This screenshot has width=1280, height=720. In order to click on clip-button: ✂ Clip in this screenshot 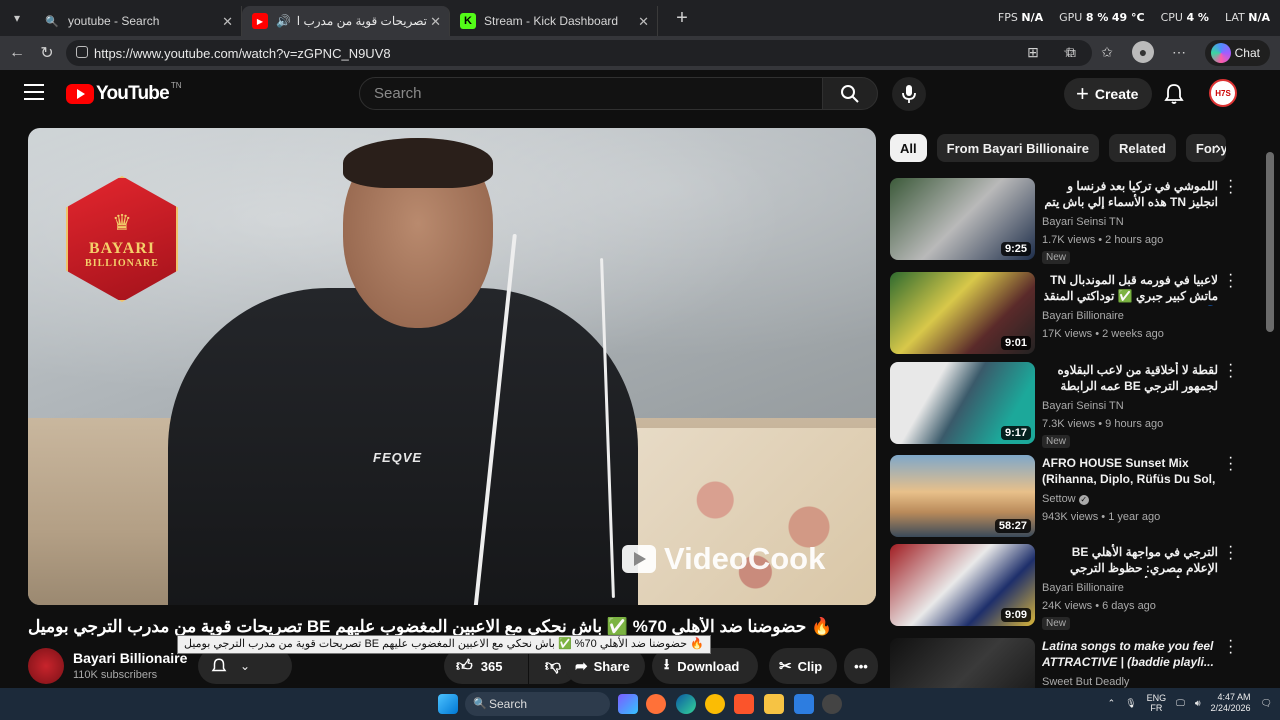, I will do `click(803, 666)`.